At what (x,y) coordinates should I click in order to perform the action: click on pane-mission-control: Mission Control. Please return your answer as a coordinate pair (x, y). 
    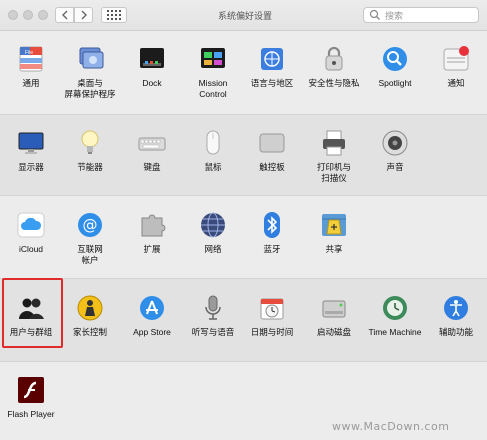
    Looking at the image, I should click on (213, 72).